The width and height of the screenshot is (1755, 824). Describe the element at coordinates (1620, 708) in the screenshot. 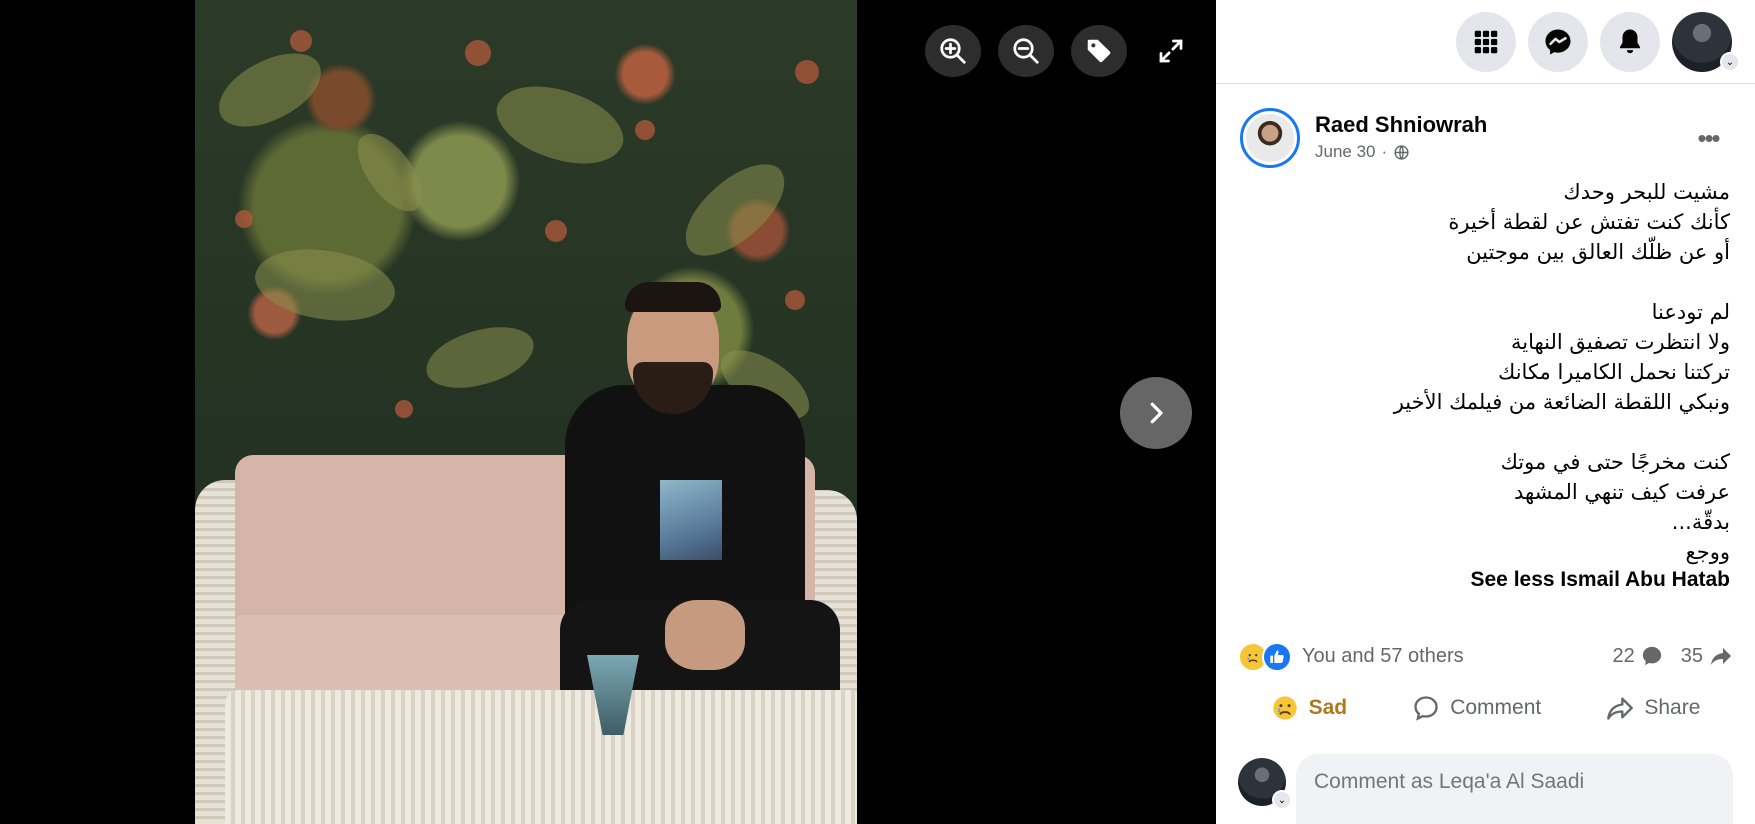

I see `share-icon` at that location.